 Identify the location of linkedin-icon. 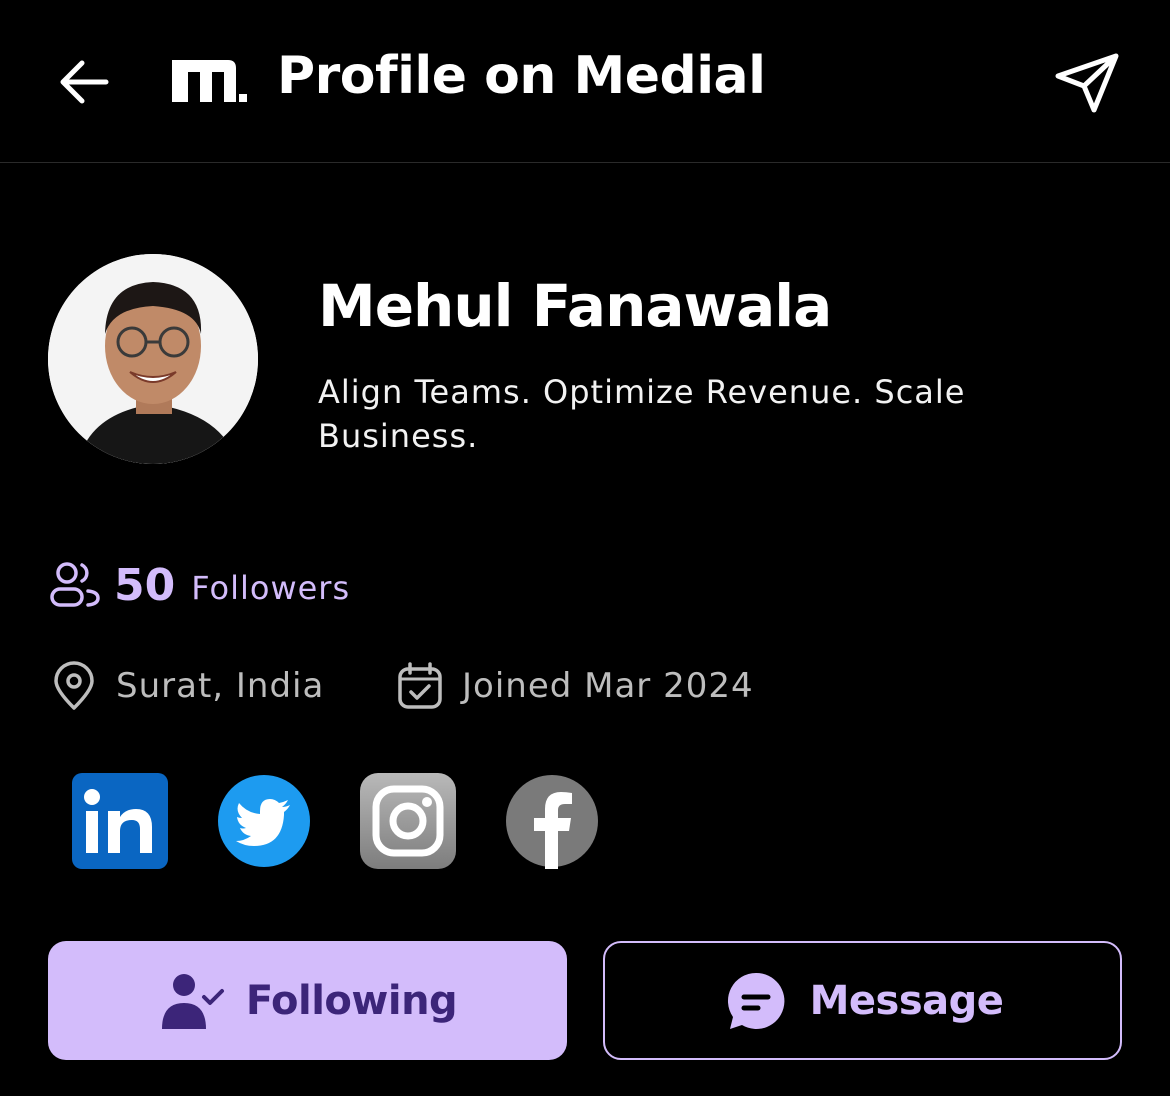
(120, 821).